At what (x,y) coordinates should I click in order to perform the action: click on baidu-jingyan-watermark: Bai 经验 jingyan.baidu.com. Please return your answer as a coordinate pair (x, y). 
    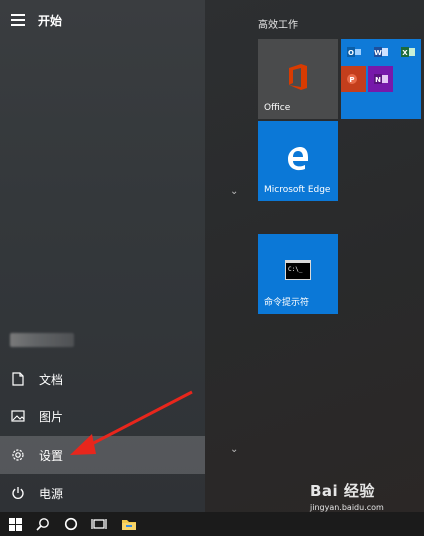
    Looking at the image, I should click on (365, 502).